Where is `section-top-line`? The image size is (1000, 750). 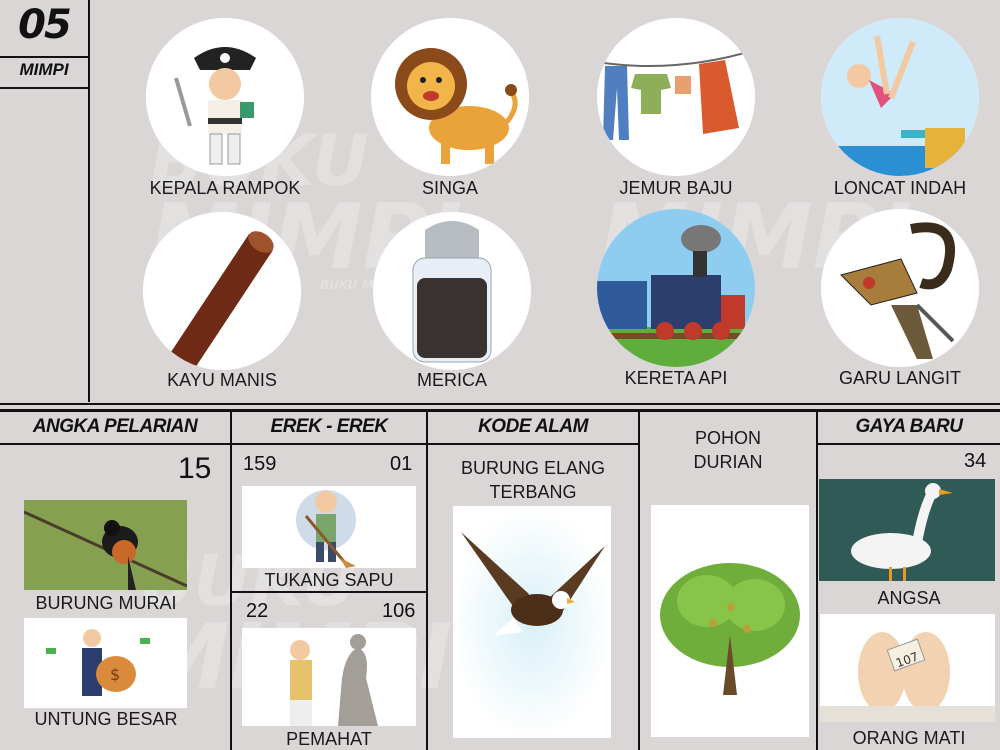
section-top-line is located at coordinates (500, 404).